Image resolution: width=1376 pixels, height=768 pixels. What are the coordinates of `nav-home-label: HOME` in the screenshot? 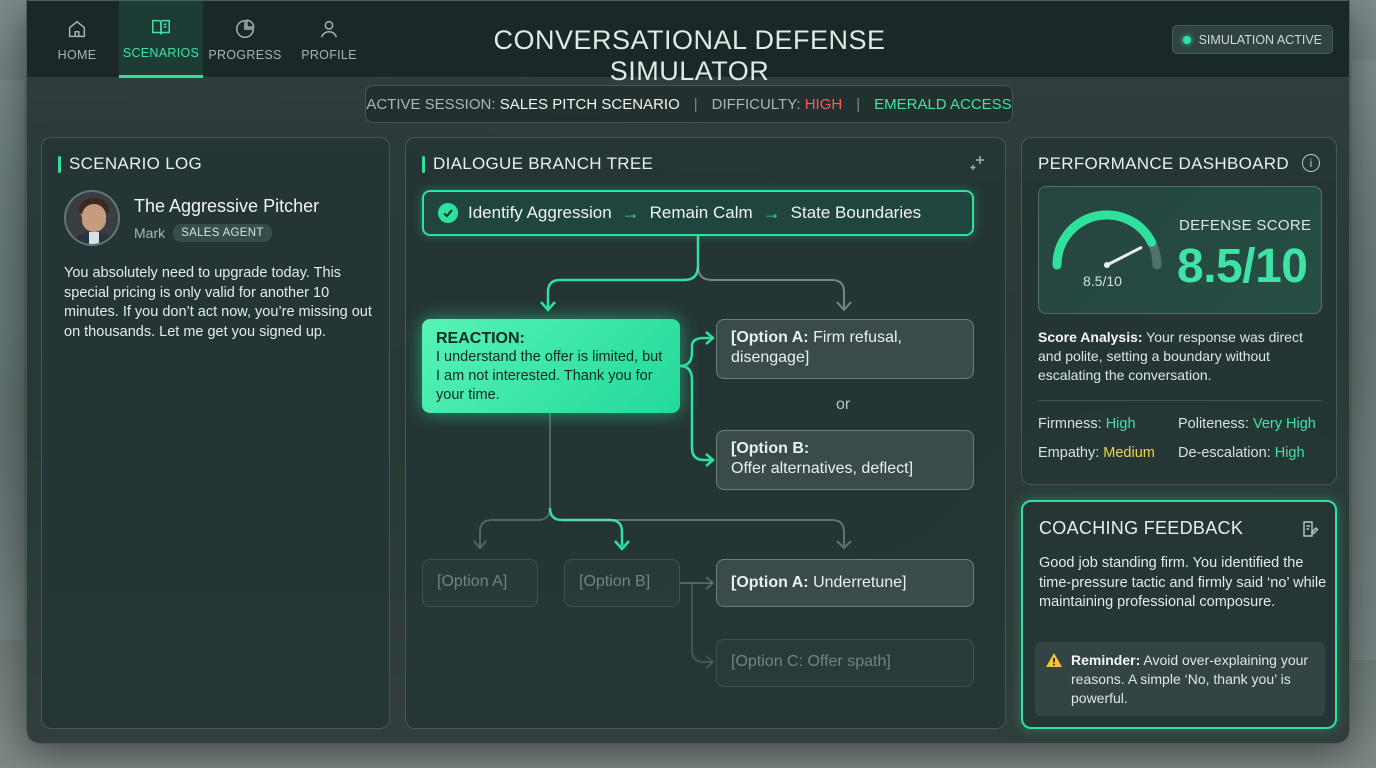 It's located at (77, 54).